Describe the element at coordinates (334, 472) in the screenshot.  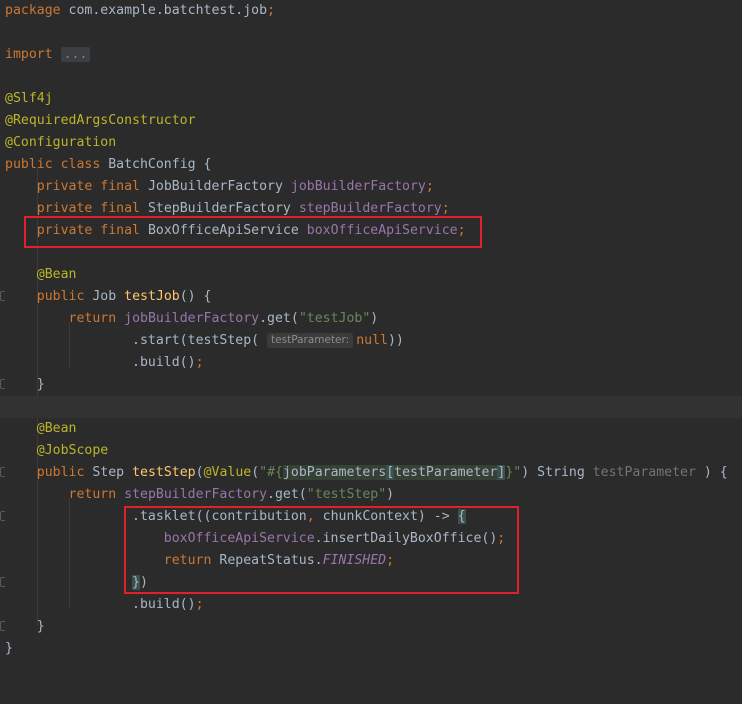
I see `spel-object: jobParameters` at that location.